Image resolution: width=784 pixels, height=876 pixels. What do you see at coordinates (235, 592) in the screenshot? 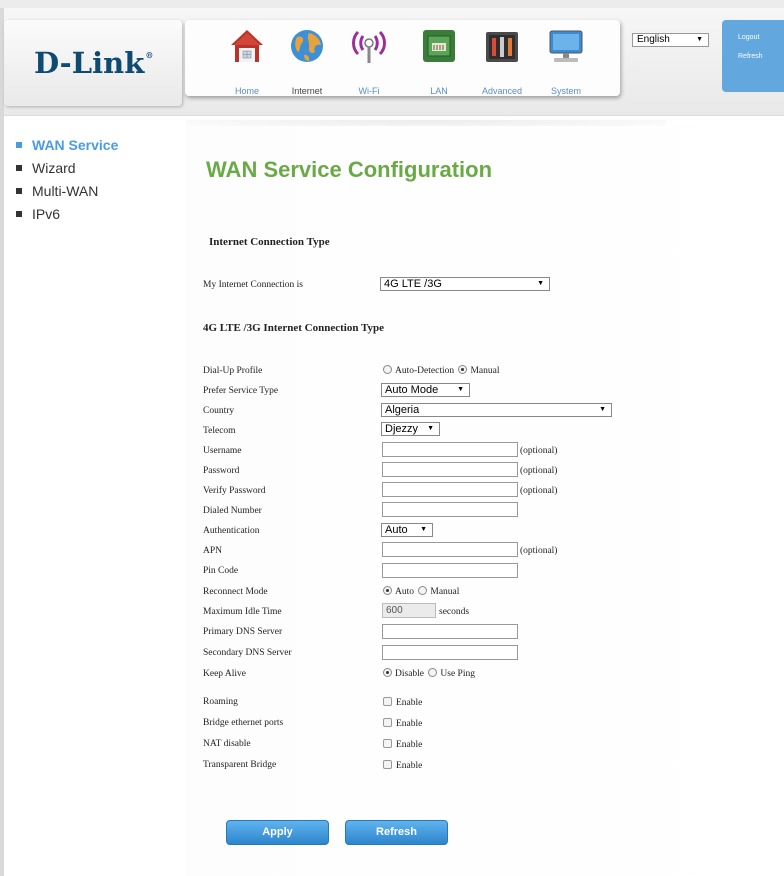
I see `reconnect-label: Reconnect Mode` at bounding box center [235, 592].